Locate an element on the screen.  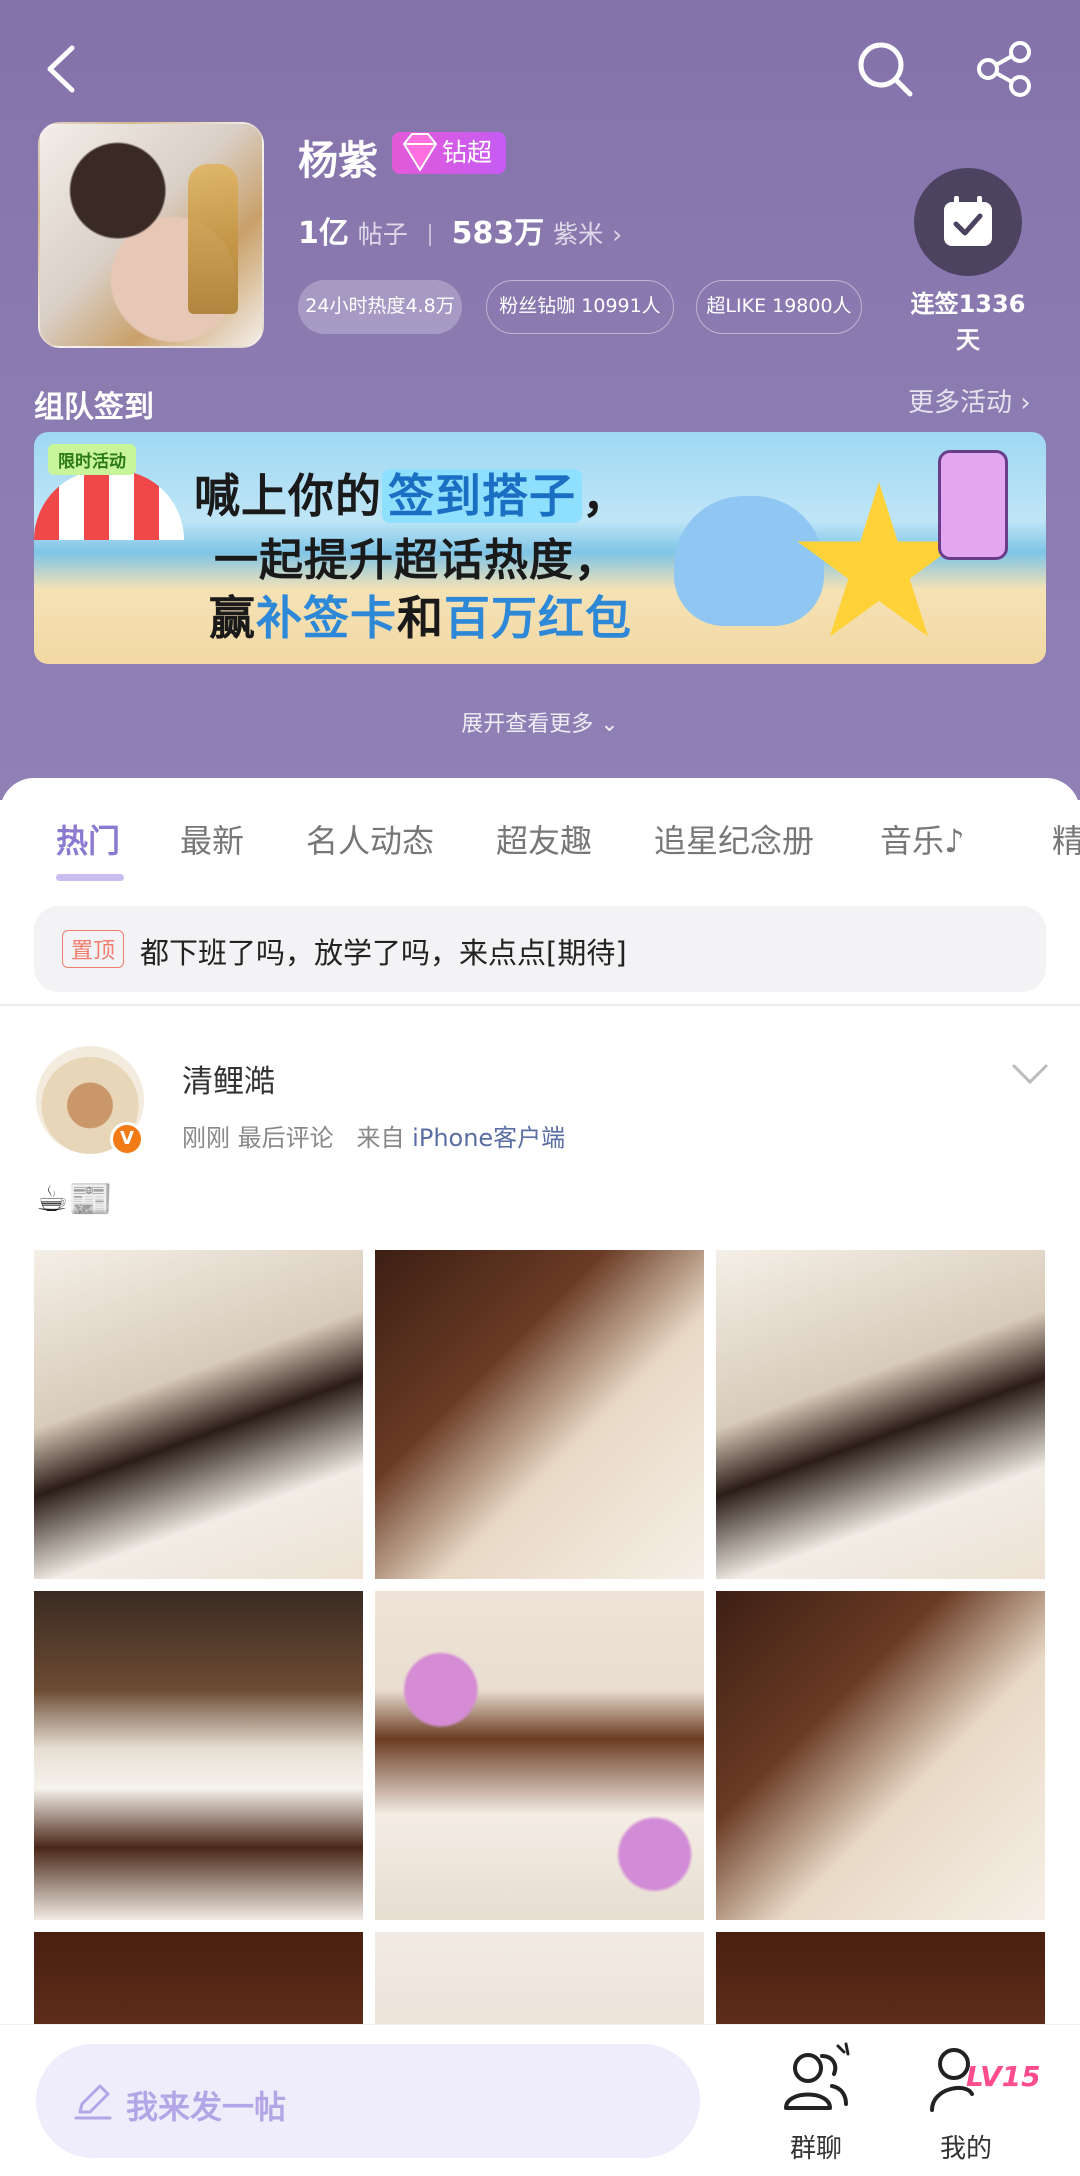
elephant-mascot is located at coordinates (749, 561).